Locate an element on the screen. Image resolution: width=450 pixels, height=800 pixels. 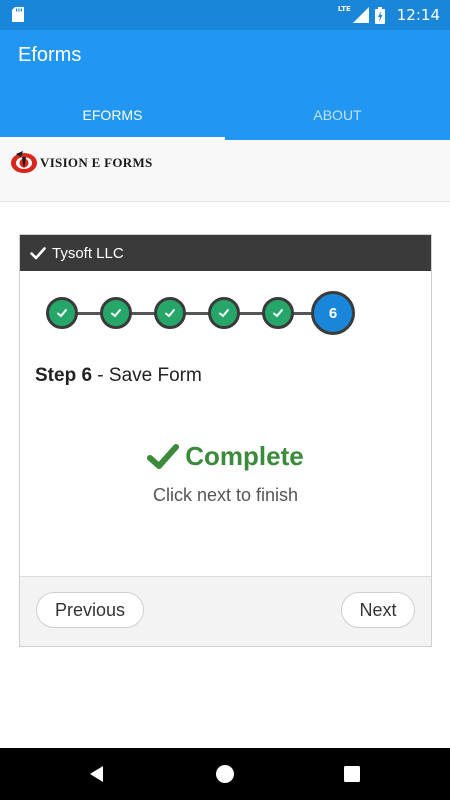
status-bar: LTE 12:14 is located at coordinates (225, 15).